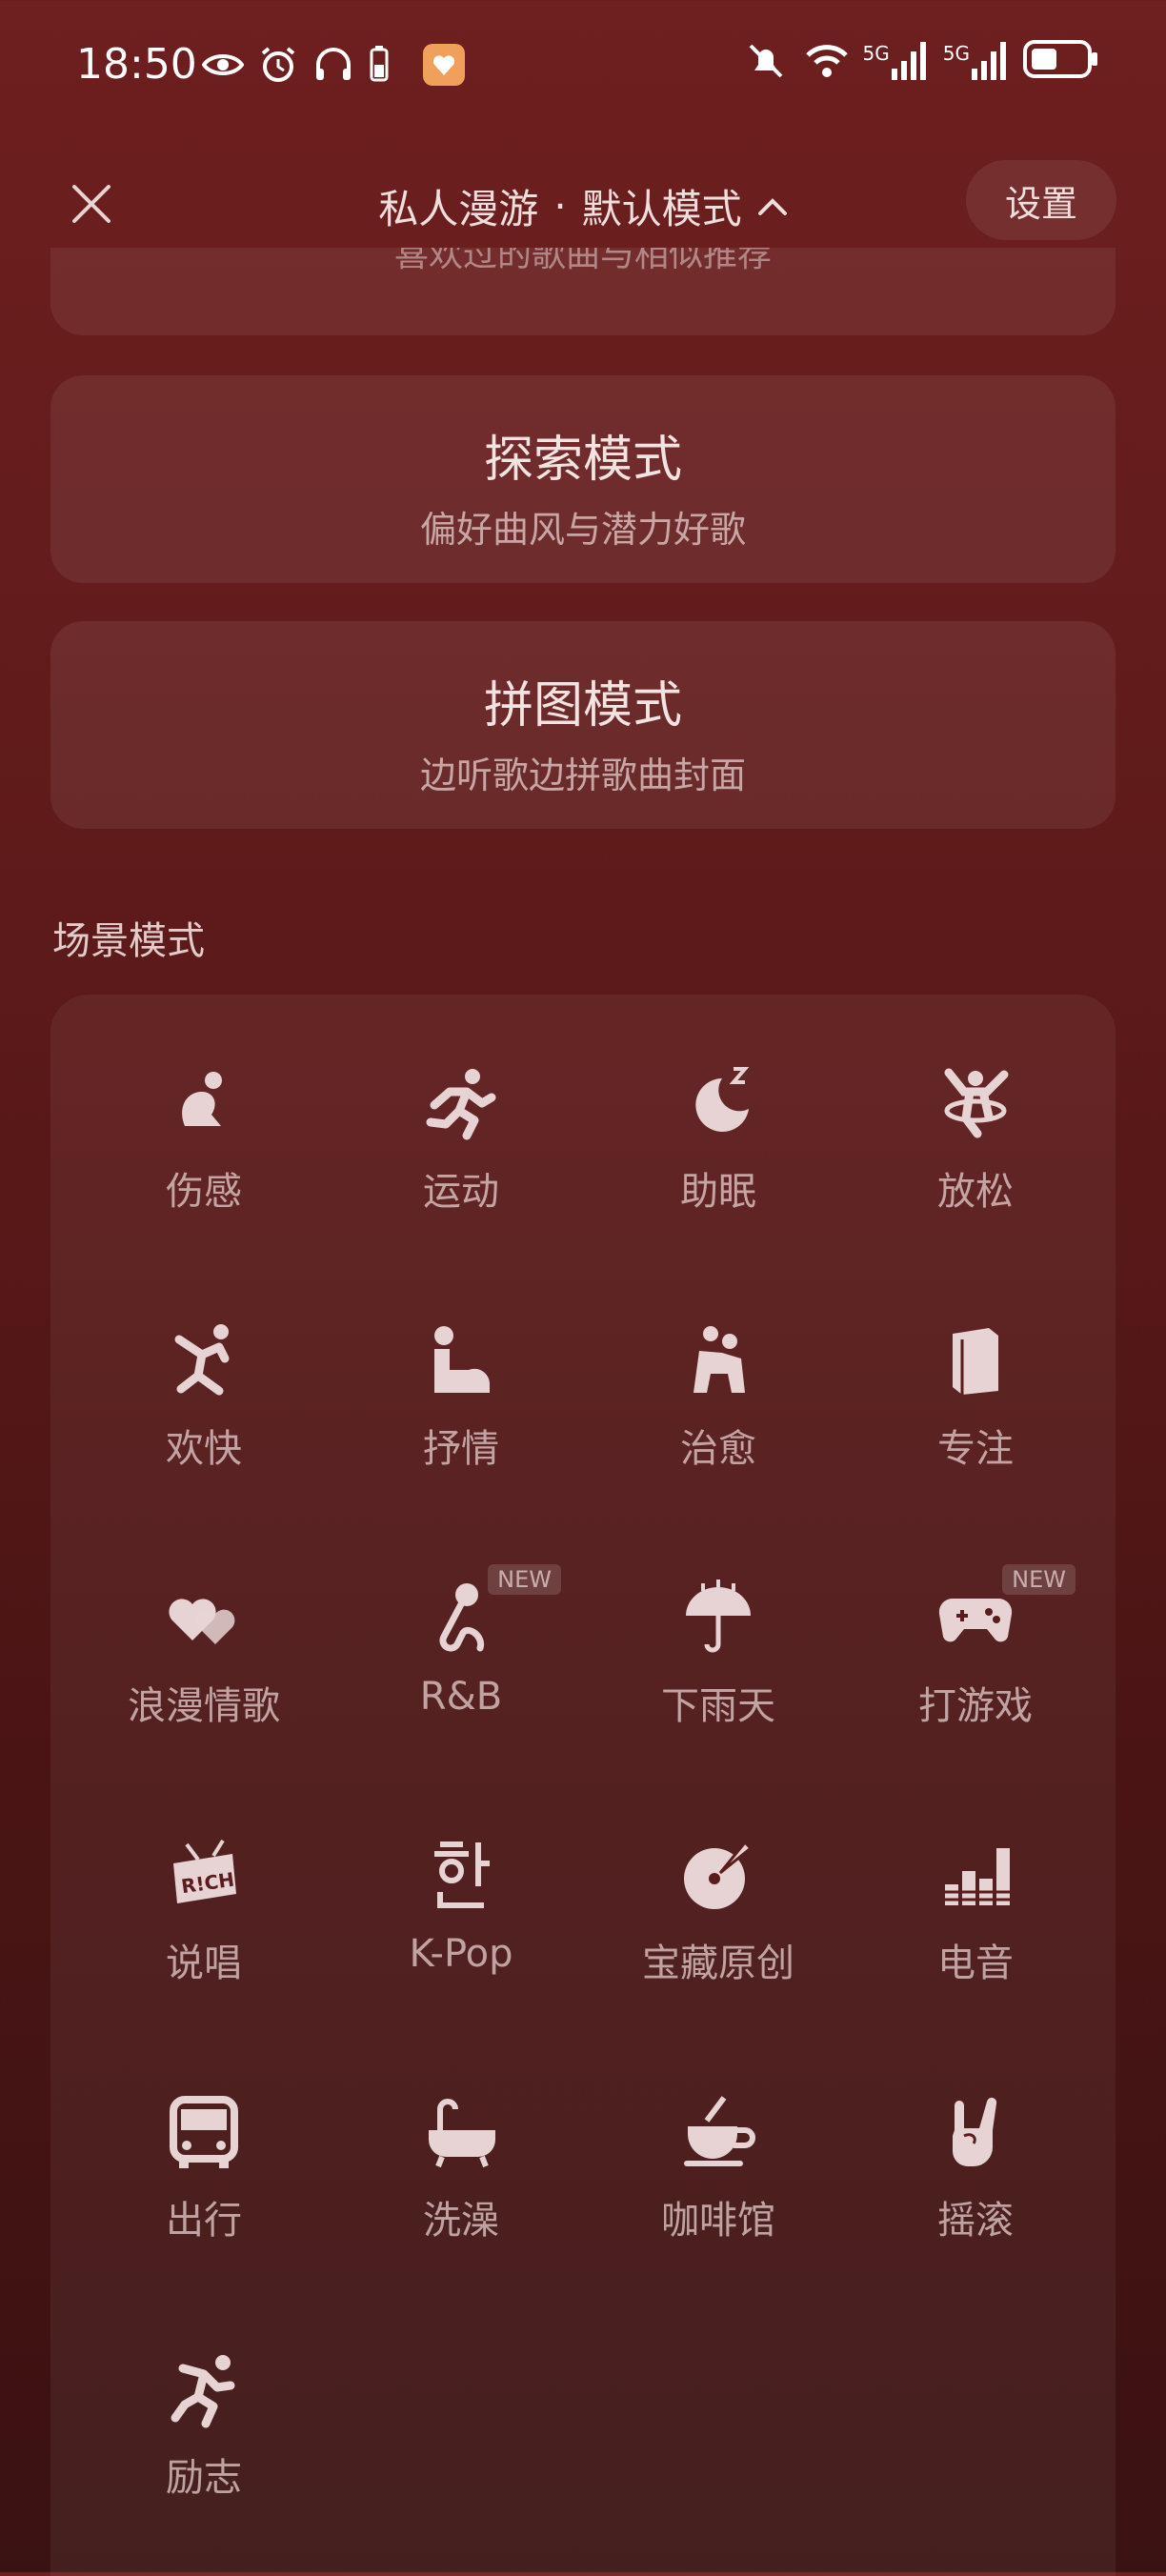 This screenshot has height=2576, width=1166. Describe the element at coordinates (462, 1360) in the screenshot. I see `lyrical-icon` at that location.